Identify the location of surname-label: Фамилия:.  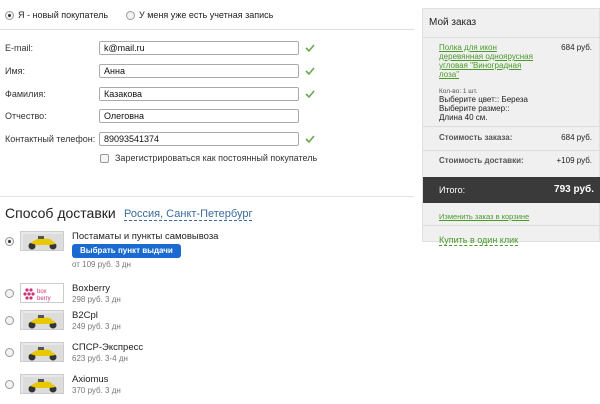
(25, 94).